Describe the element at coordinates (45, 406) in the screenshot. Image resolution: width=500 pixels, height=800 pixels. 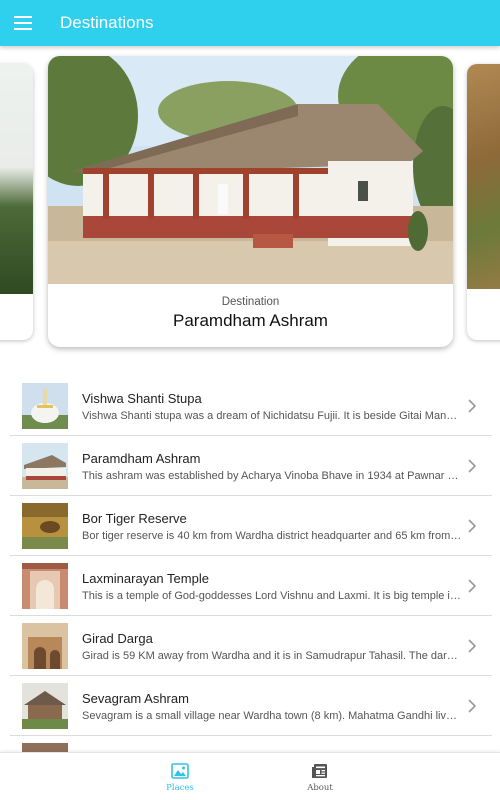
I see `place-thumbnail-stupa` at that location.